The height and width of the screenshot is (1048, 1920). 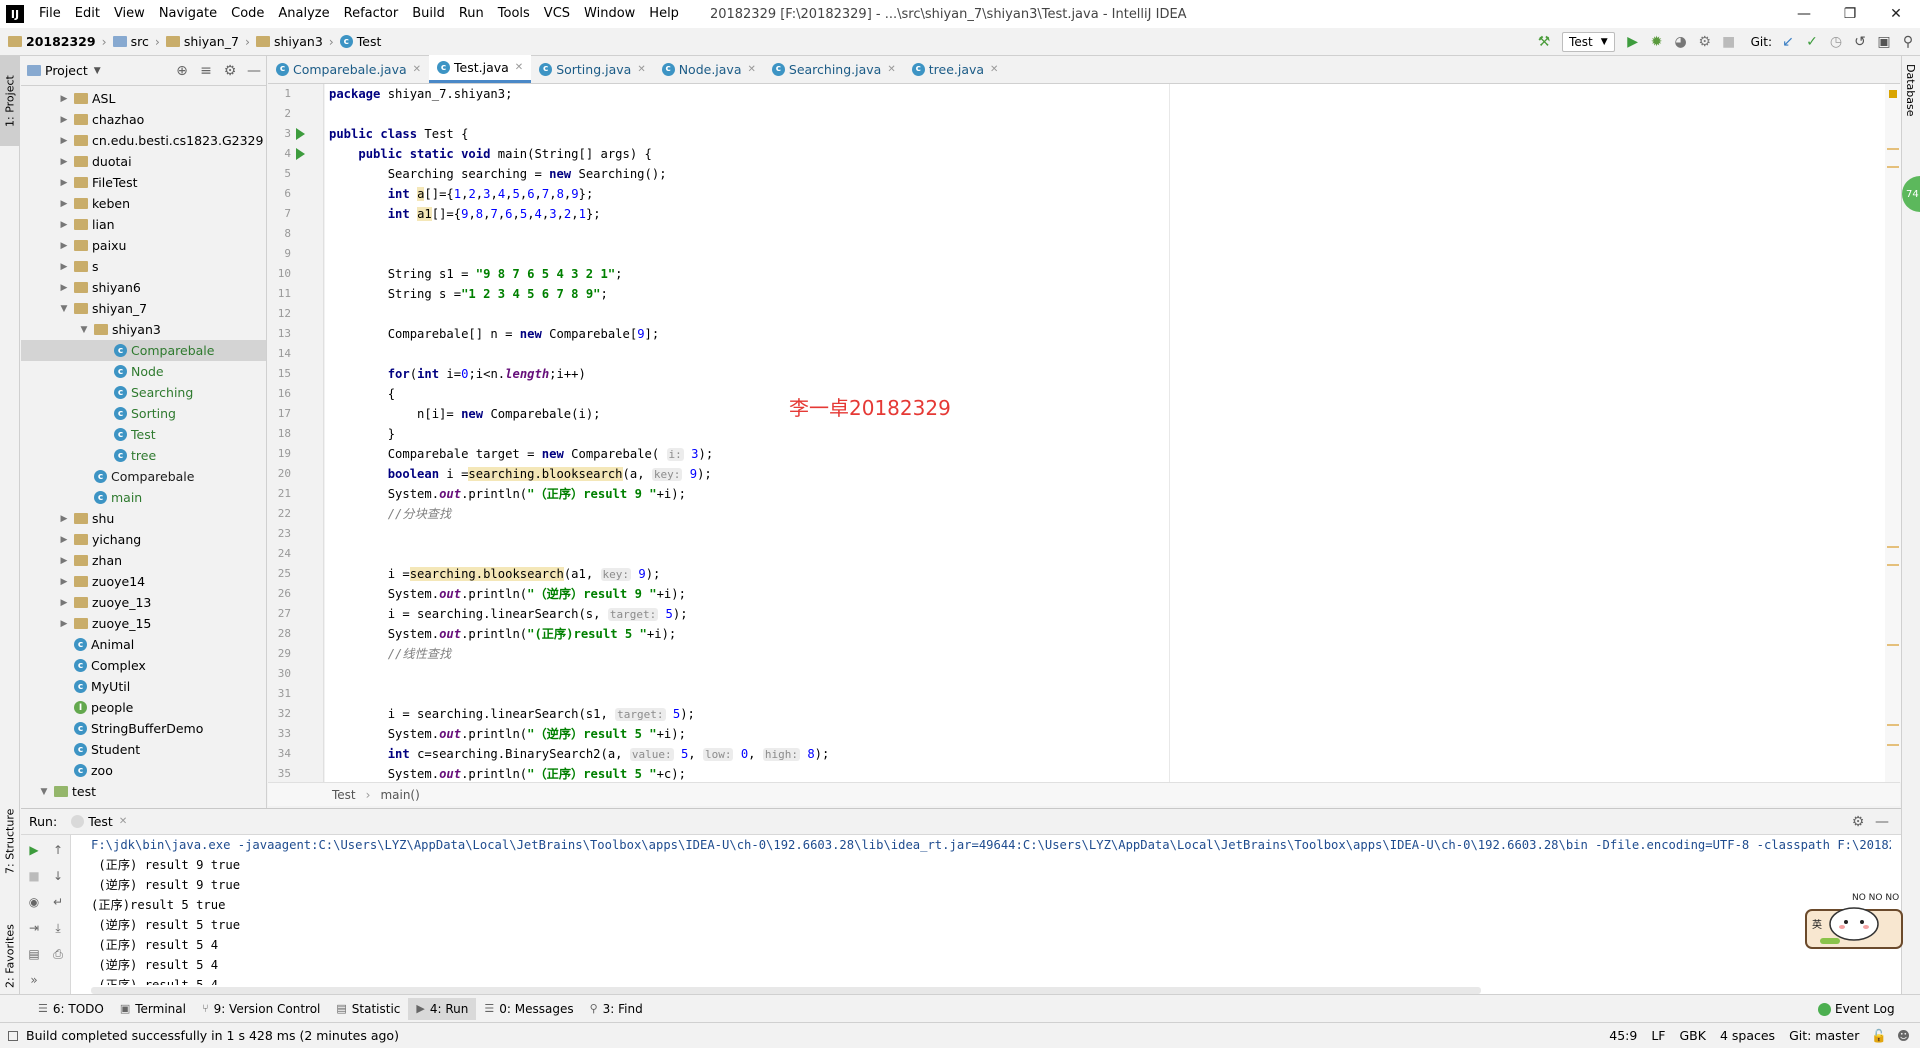 I want to click on dump-threads-icon: ◉, so click(x=34, y=902).